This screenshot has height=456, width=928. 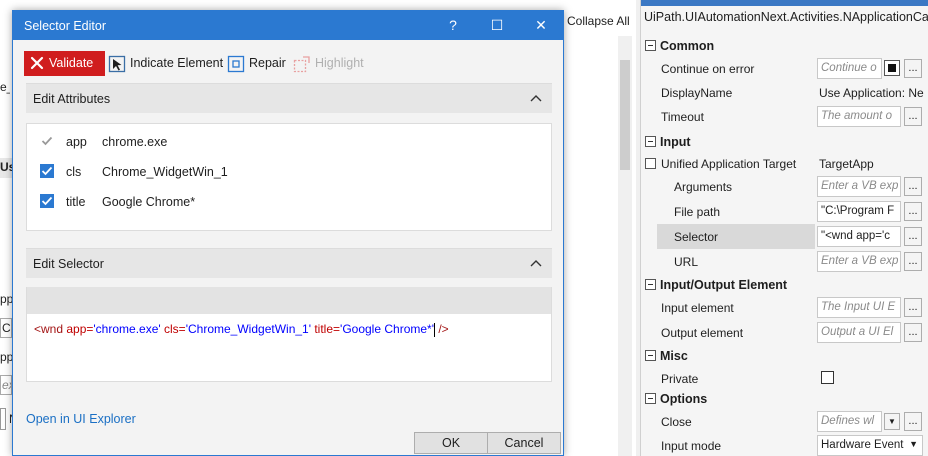 What do you see at coordinates (37, 63) in the screenshot?
I see `close-x-icon` at bounding box center [37, 63].